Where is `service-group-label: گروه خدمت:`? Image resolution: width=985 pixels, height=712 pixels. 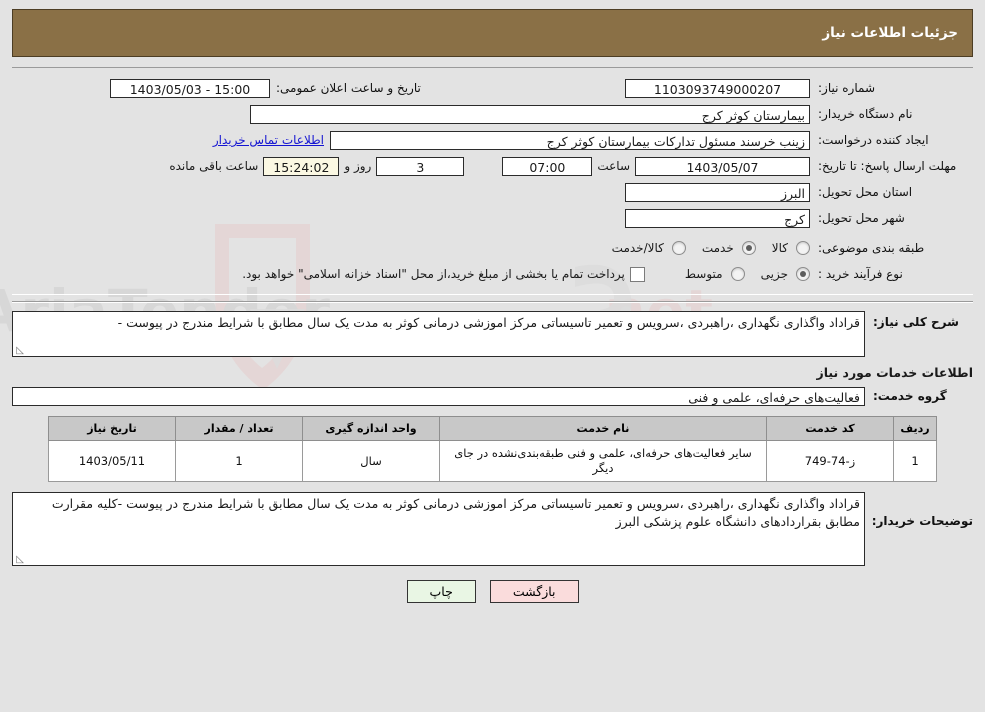 service-group-label: گروه خدمت: is located at coordinates (910, 396).